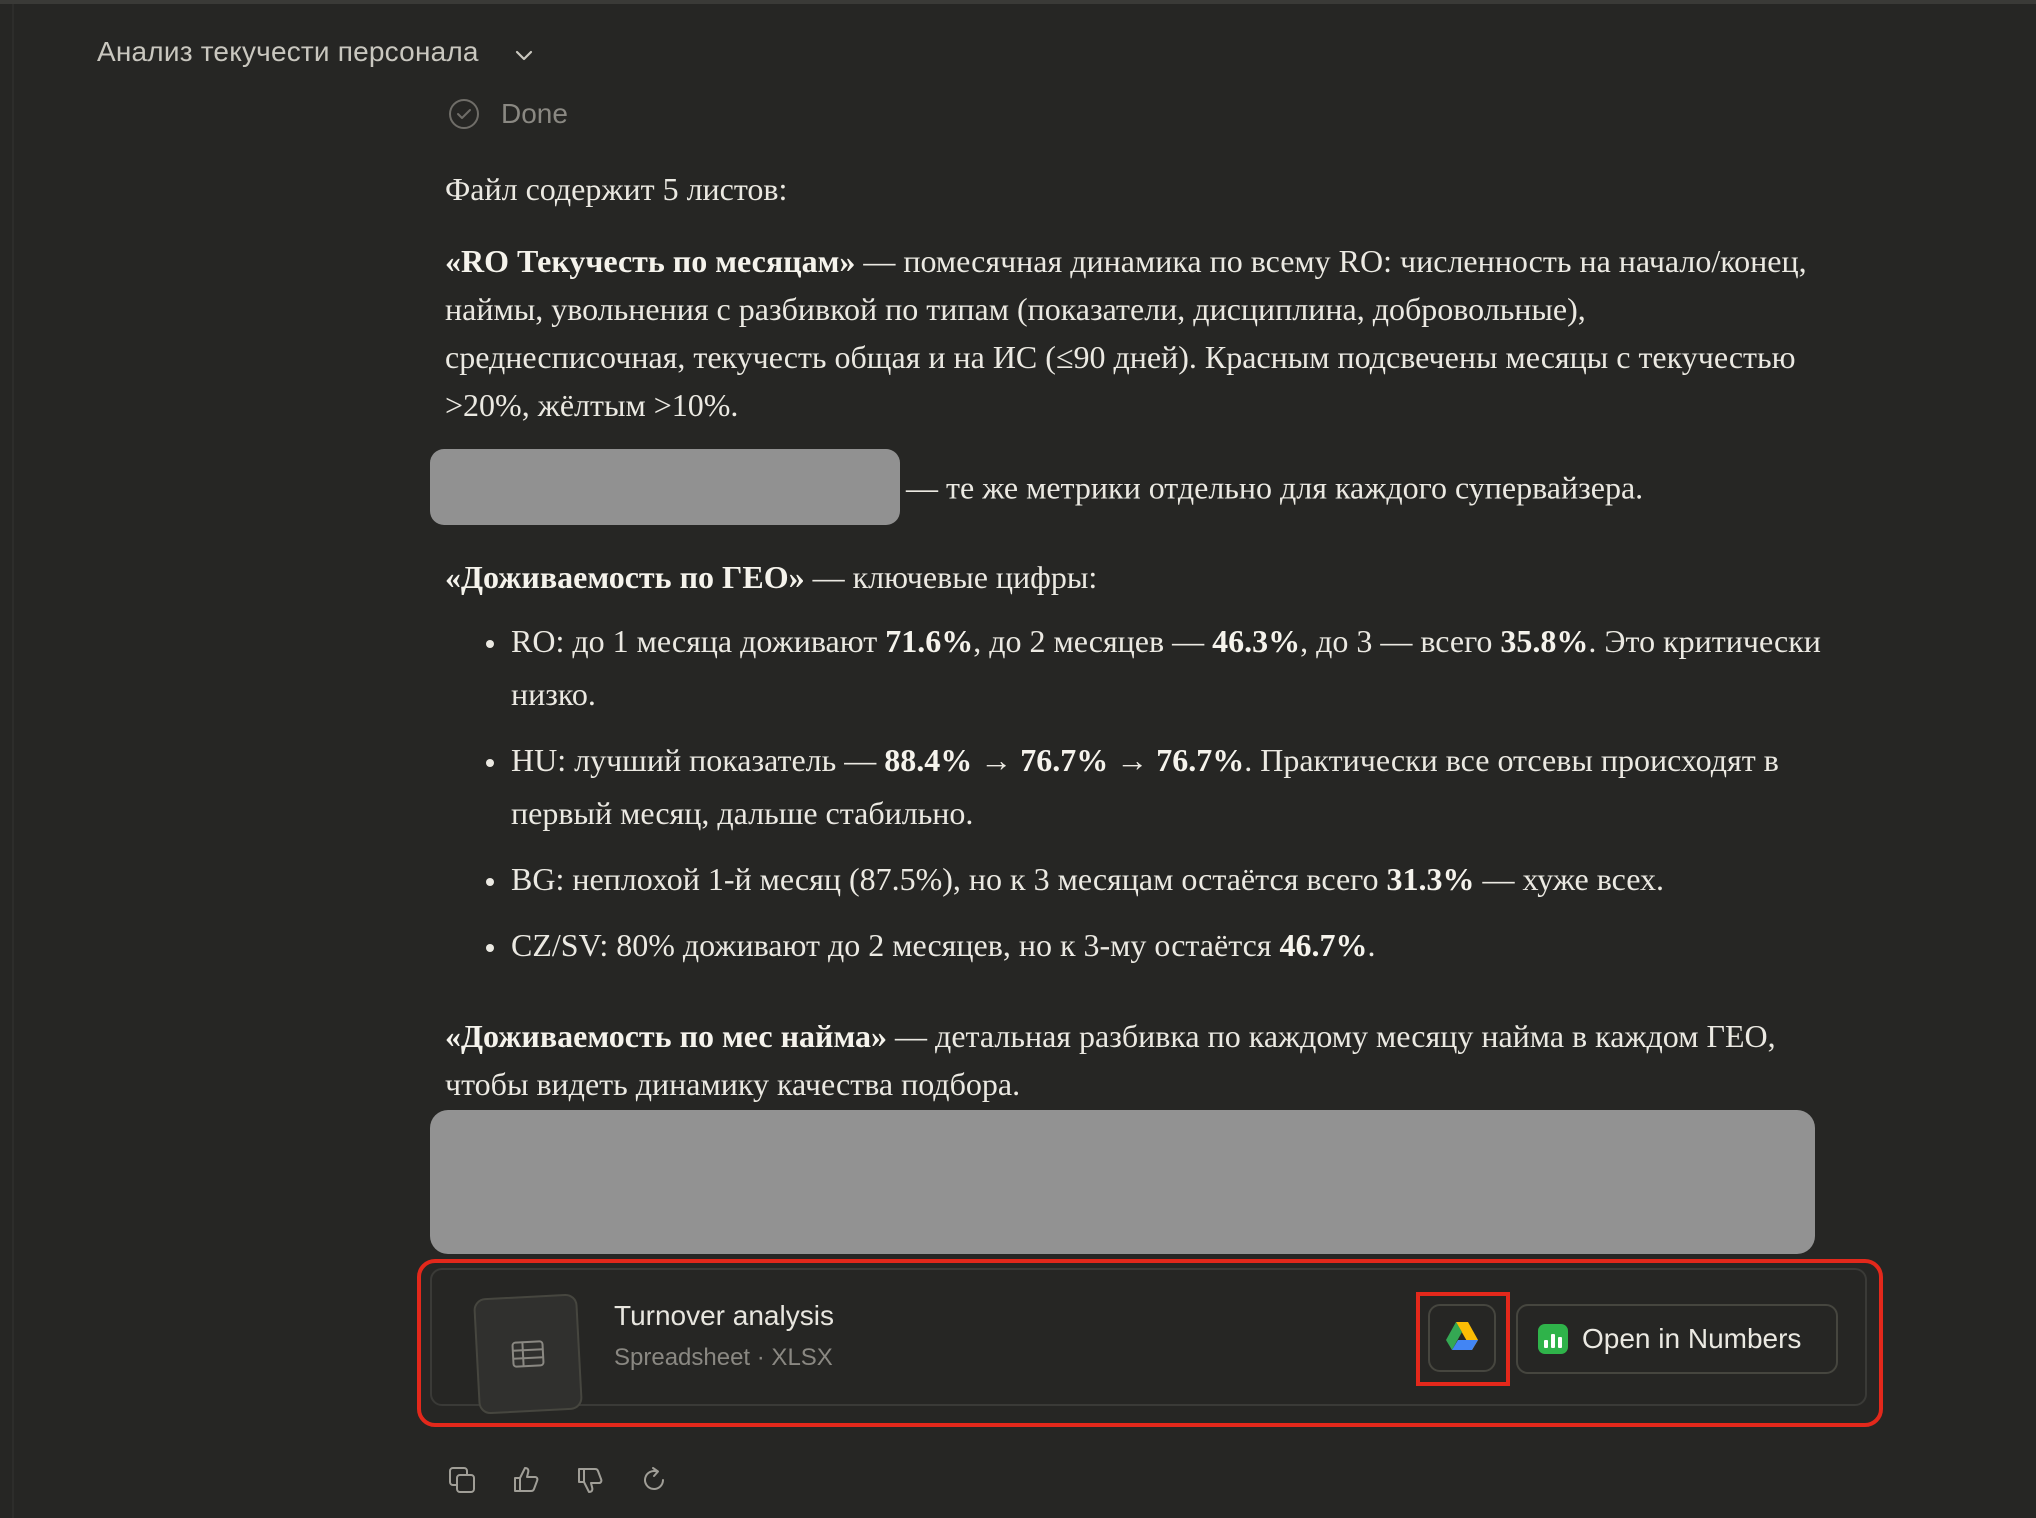 The image size is (2036, 1518). I want to click on google-drive-icon, so click(1462, 1338).